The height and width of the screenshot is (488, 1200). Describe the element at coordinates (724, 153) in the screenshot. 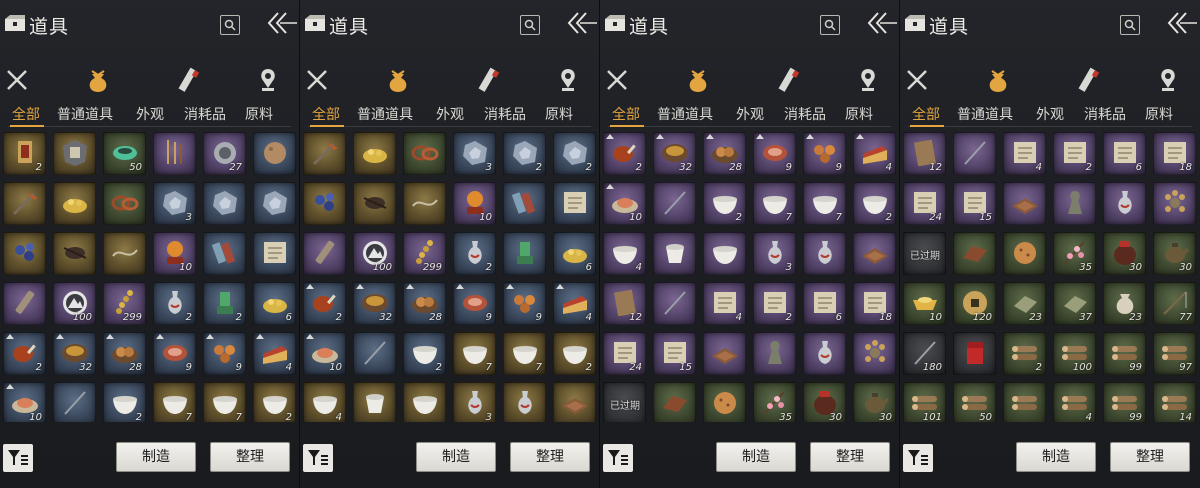

I see `item-slot: 28` at that location.